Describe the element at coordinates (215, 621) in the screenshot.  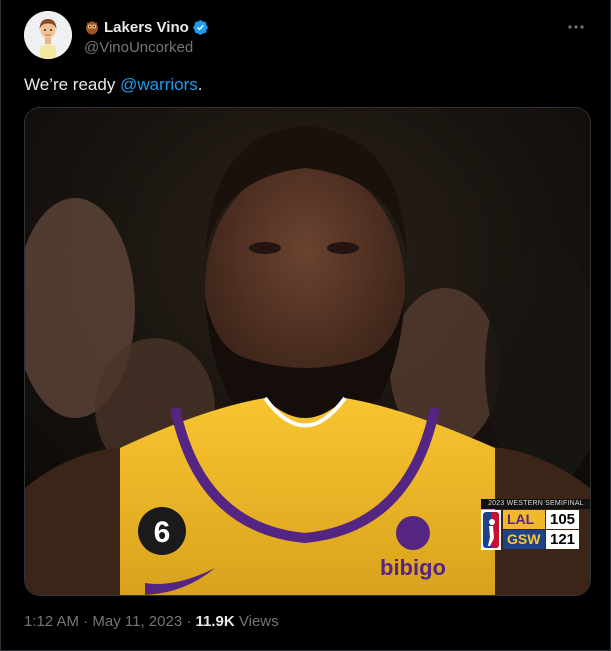
I see `views-count: 11.9K` at that location.